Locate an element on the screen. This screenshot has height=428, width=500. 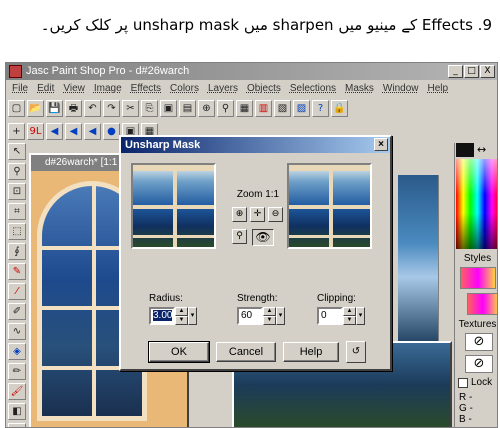
palette-icon: ▧ is located at coordinates (282, 108).